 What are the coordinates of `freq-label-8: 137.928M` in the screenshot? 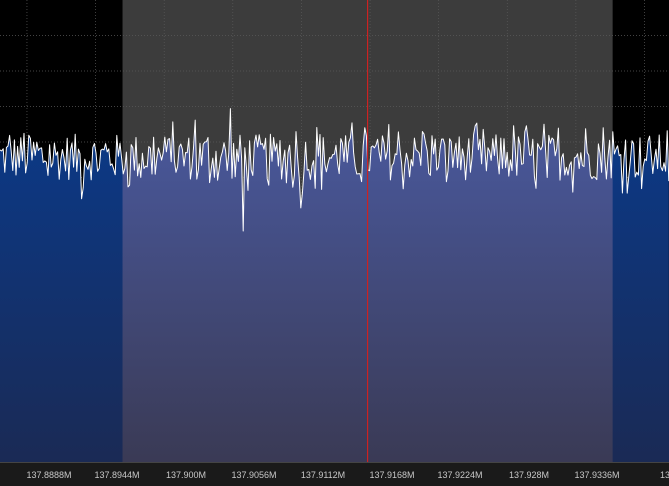 It's located at (529, 475).